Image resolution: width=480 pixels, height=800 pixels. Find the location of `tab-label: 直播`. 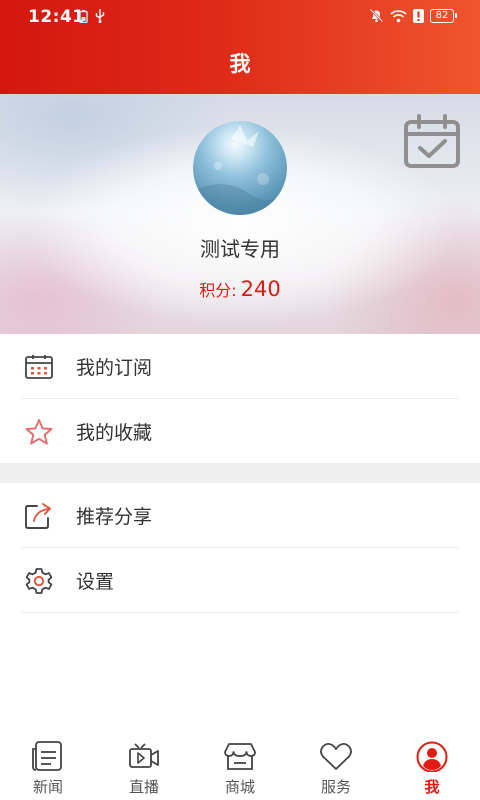

tab-label: 直播 is located at coordinates (143, 787).